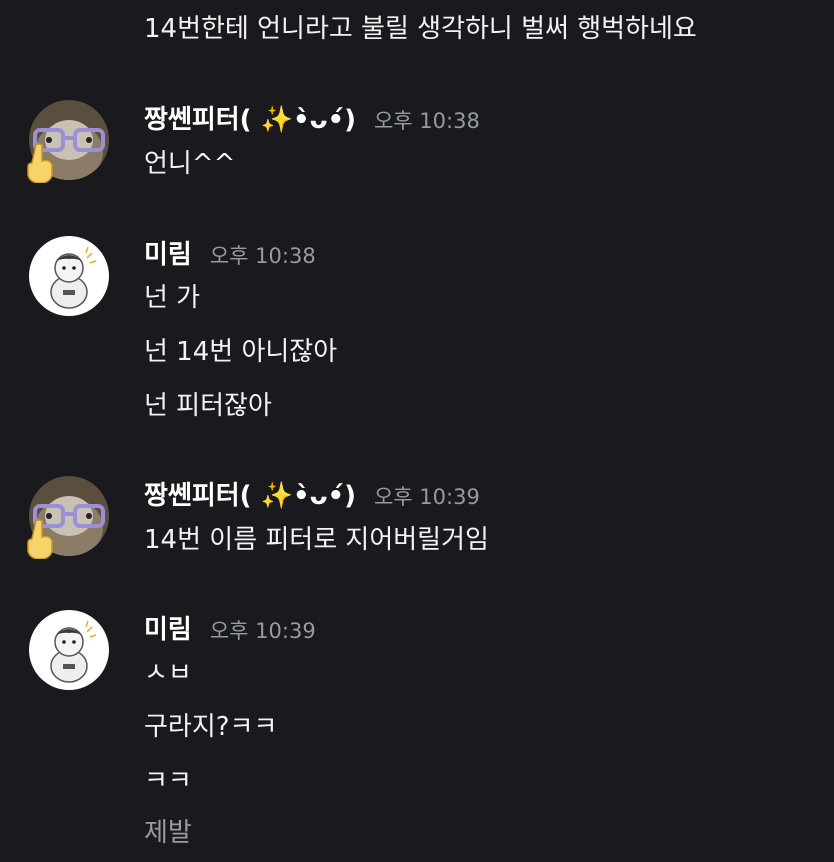 This screenshot has height=862, width=834. Describe the element at coordinates (208, 406) in the screenshot. I see `message-text: 넌 피터잖아` at that location.